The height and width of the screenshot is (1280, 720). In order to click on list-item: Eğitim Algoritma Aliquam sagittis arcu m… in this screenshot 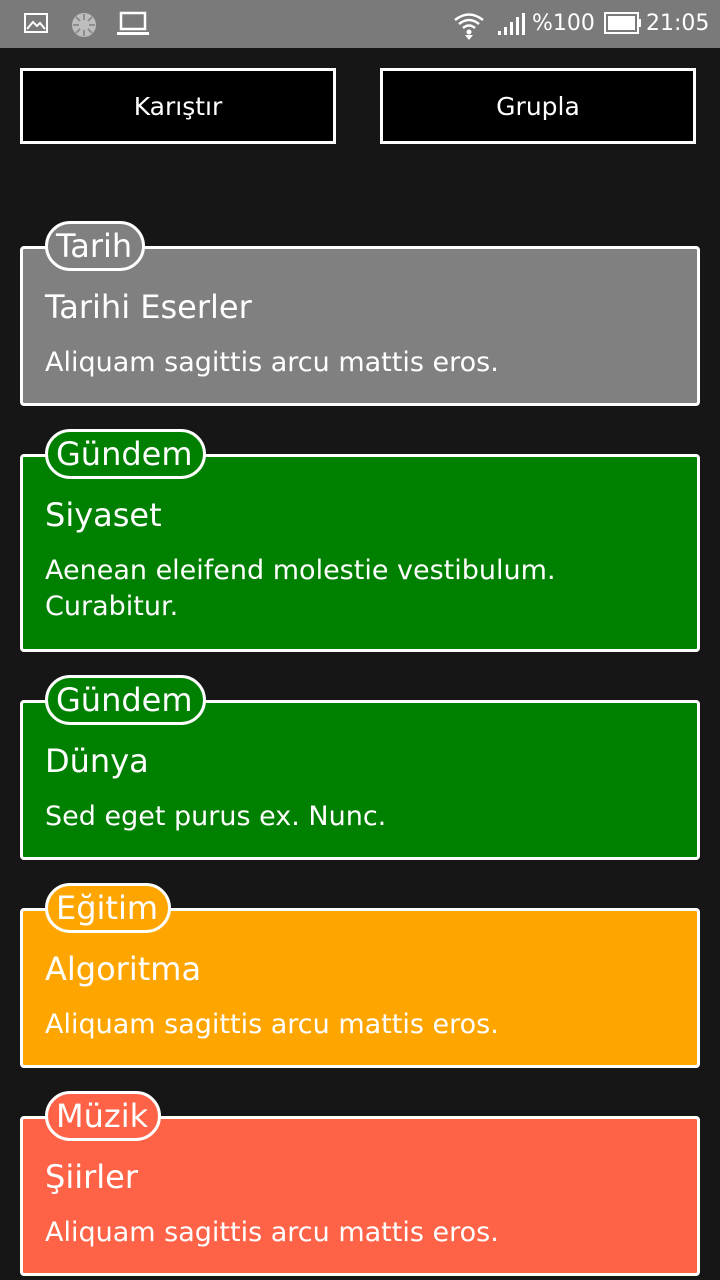, I will do `click(360, 975)`.